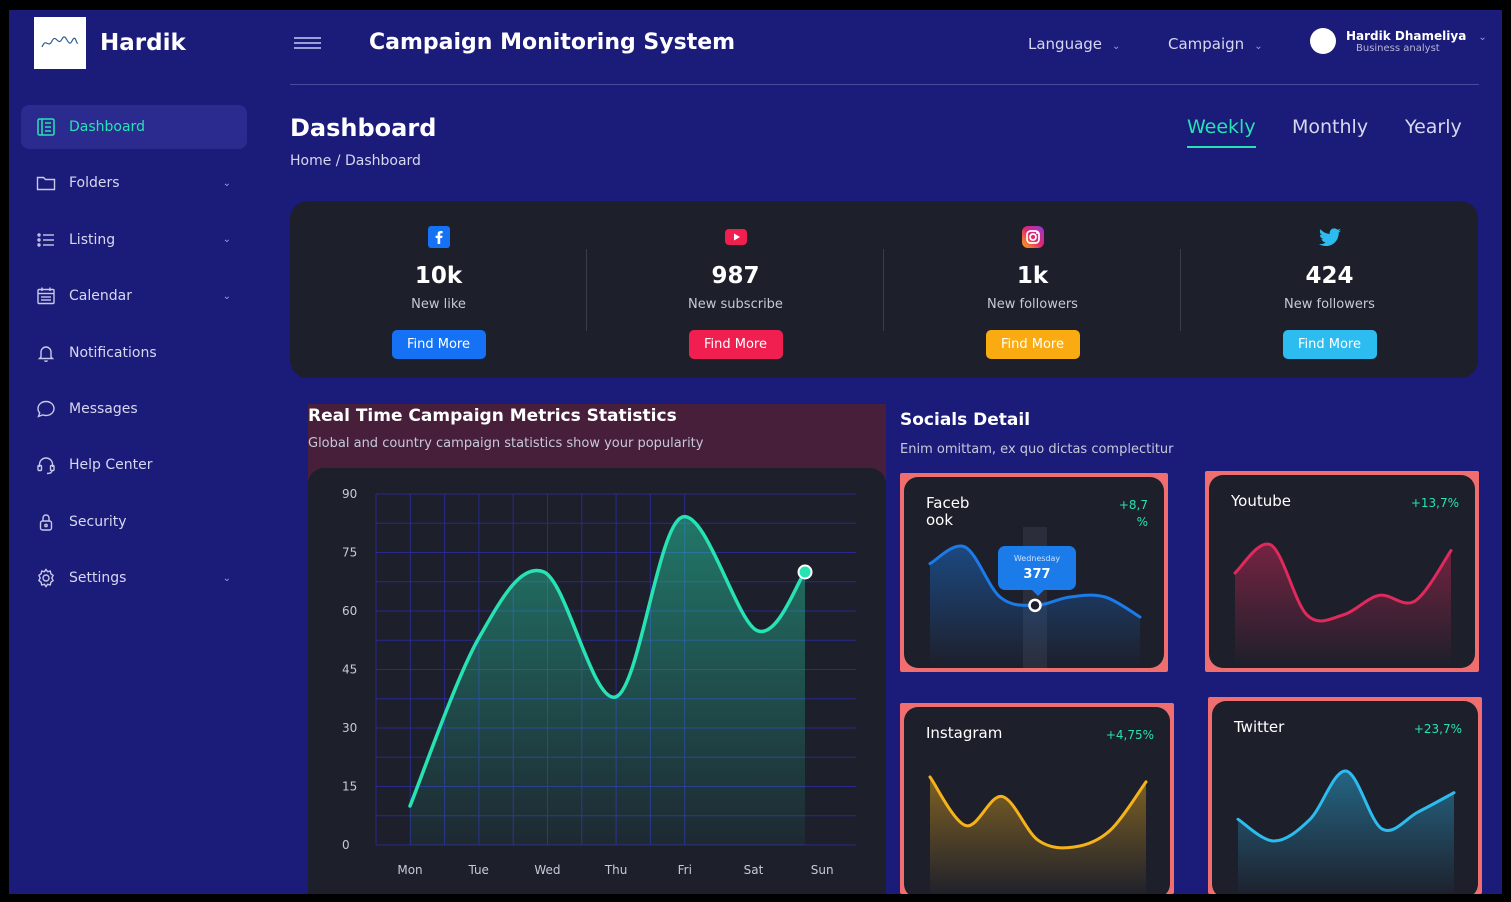 Image resolution: width=1511 pixels, height=902 pixels. I want to click on bell-icon, so click(46, 353).